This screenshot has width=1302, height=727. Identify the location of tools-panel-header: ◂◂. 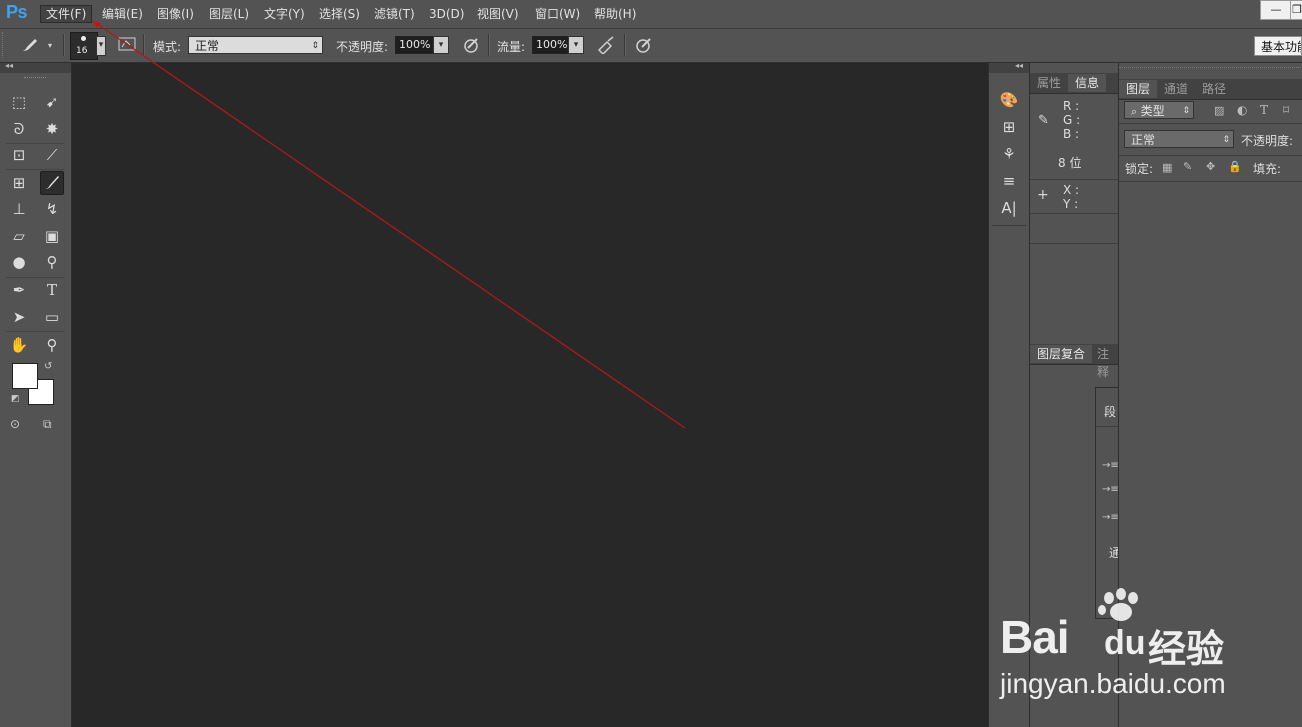
(35, 67).